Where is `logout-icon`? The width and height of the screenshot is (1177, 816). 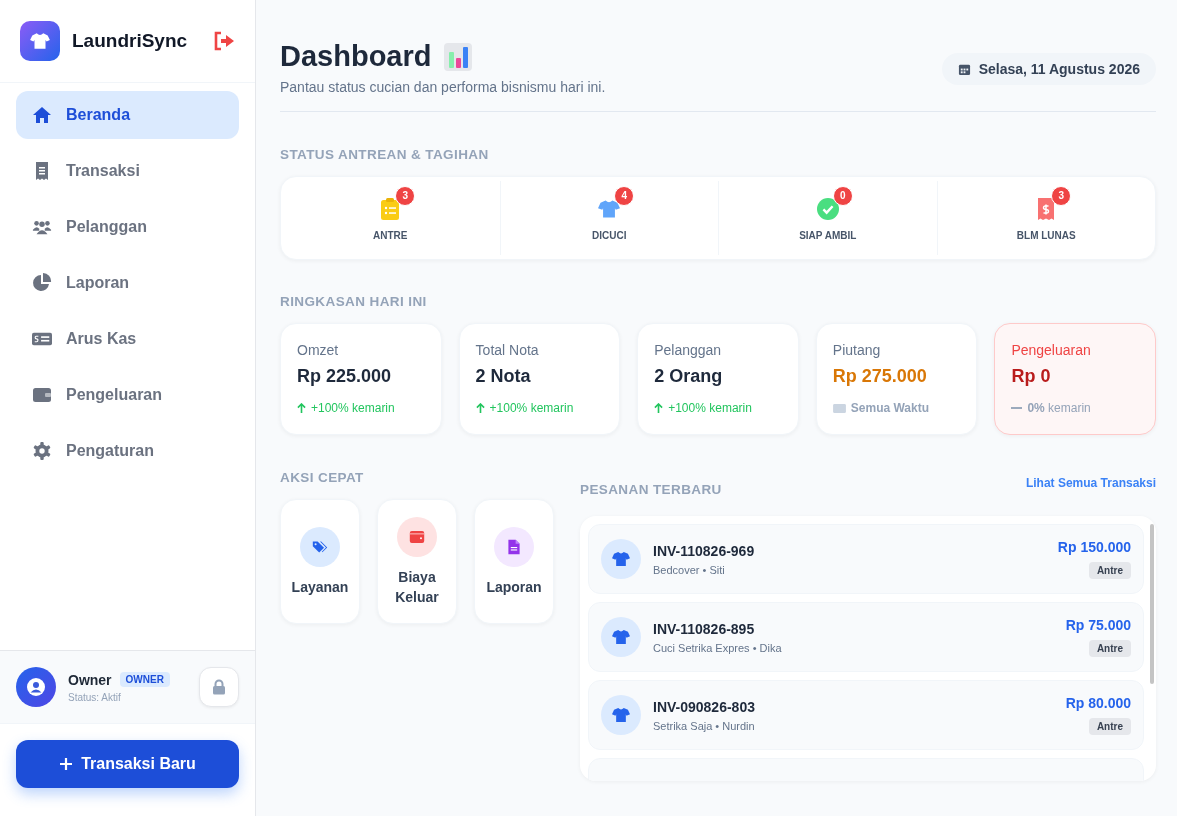 logout-icon is located at coordinates (224, 41).